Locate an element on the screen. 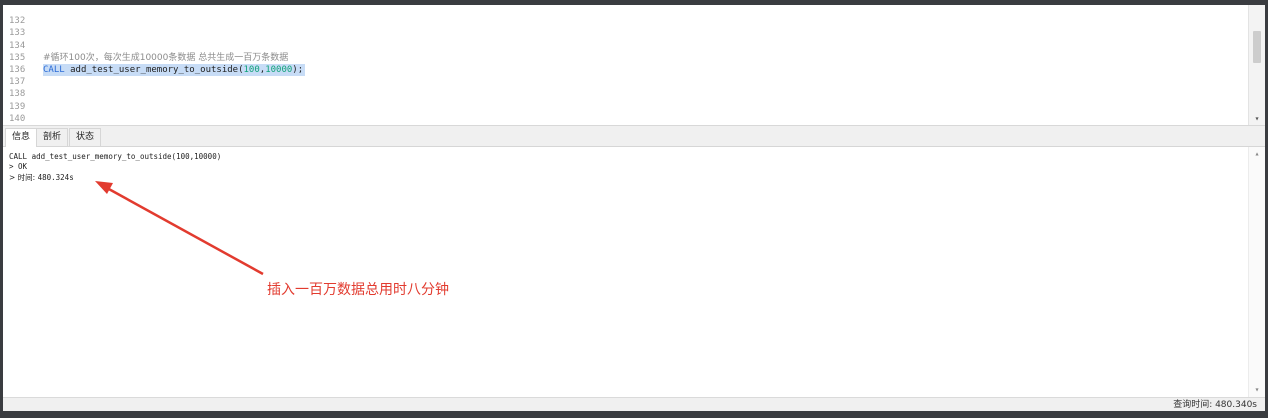  arrow-shaft is located at coordinates (185, 231).